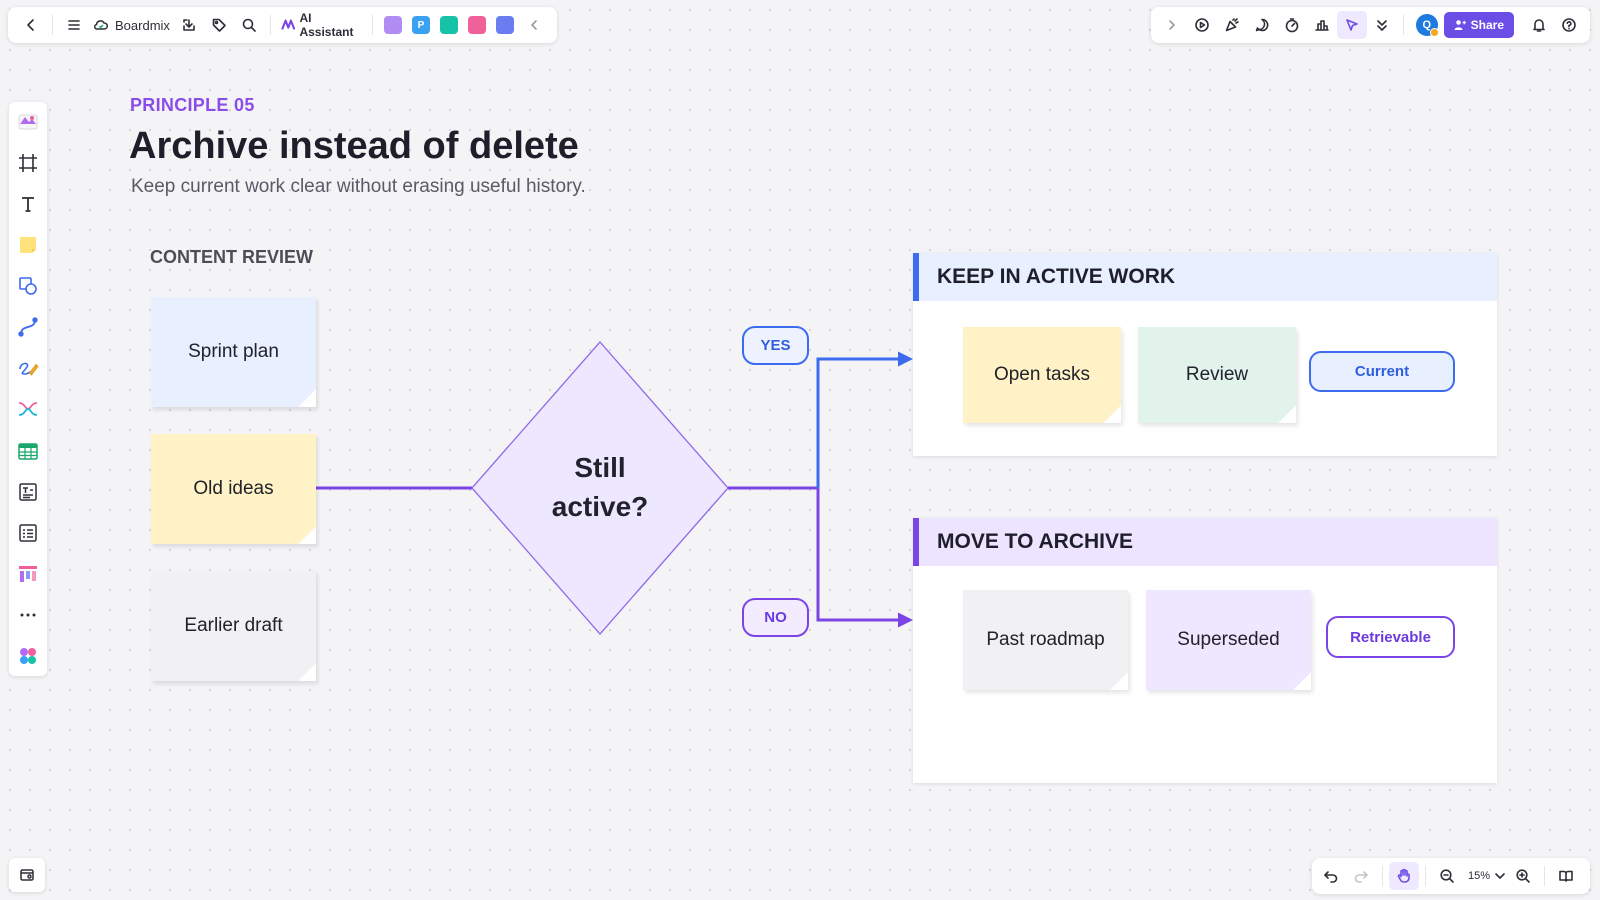  I want to click on minimap-toggle-button, so click(27, 875).